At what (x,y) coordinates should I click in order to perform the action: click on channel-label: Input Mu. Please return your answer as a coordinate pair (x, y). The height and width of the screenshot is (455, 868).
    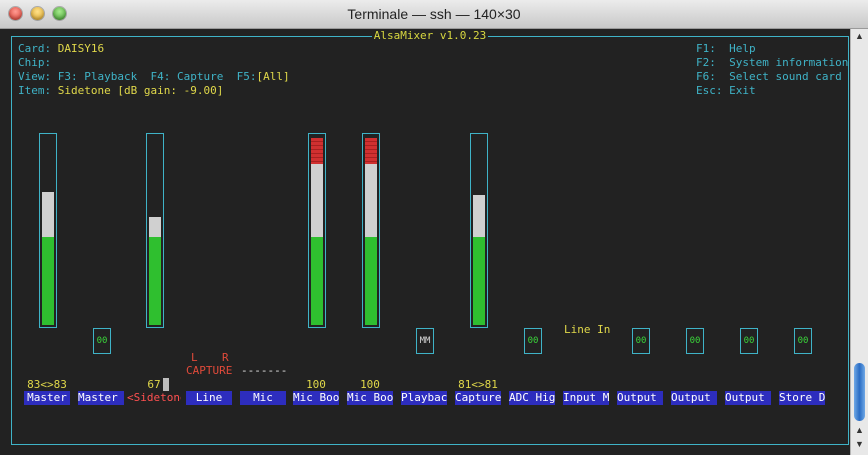
    Looking at the image, I should click on (586, 398).